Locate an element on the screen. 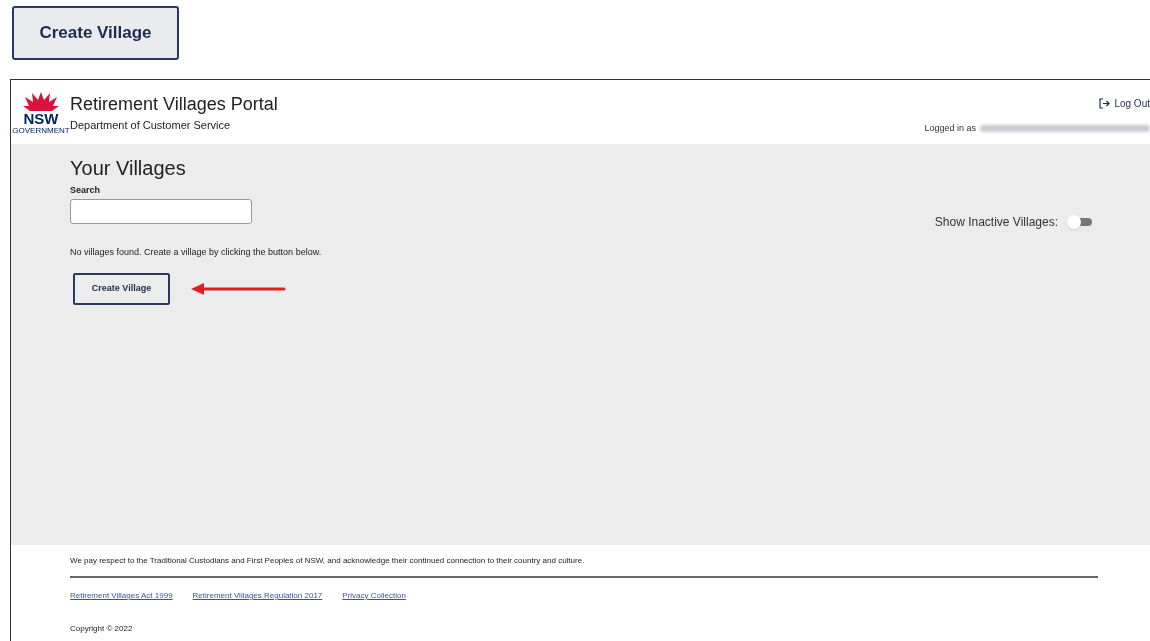  waratah-icon is located at coordinates (41, 101).